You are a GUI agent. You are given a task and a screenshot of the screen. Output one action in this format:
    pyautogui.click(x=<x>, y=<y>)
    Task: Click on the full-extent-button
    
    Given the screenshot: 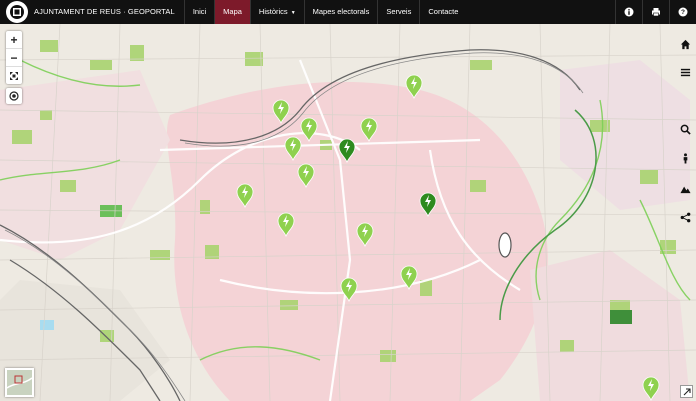 What is the action you would take?
    pyautogui.click(x=14, y=75)
    